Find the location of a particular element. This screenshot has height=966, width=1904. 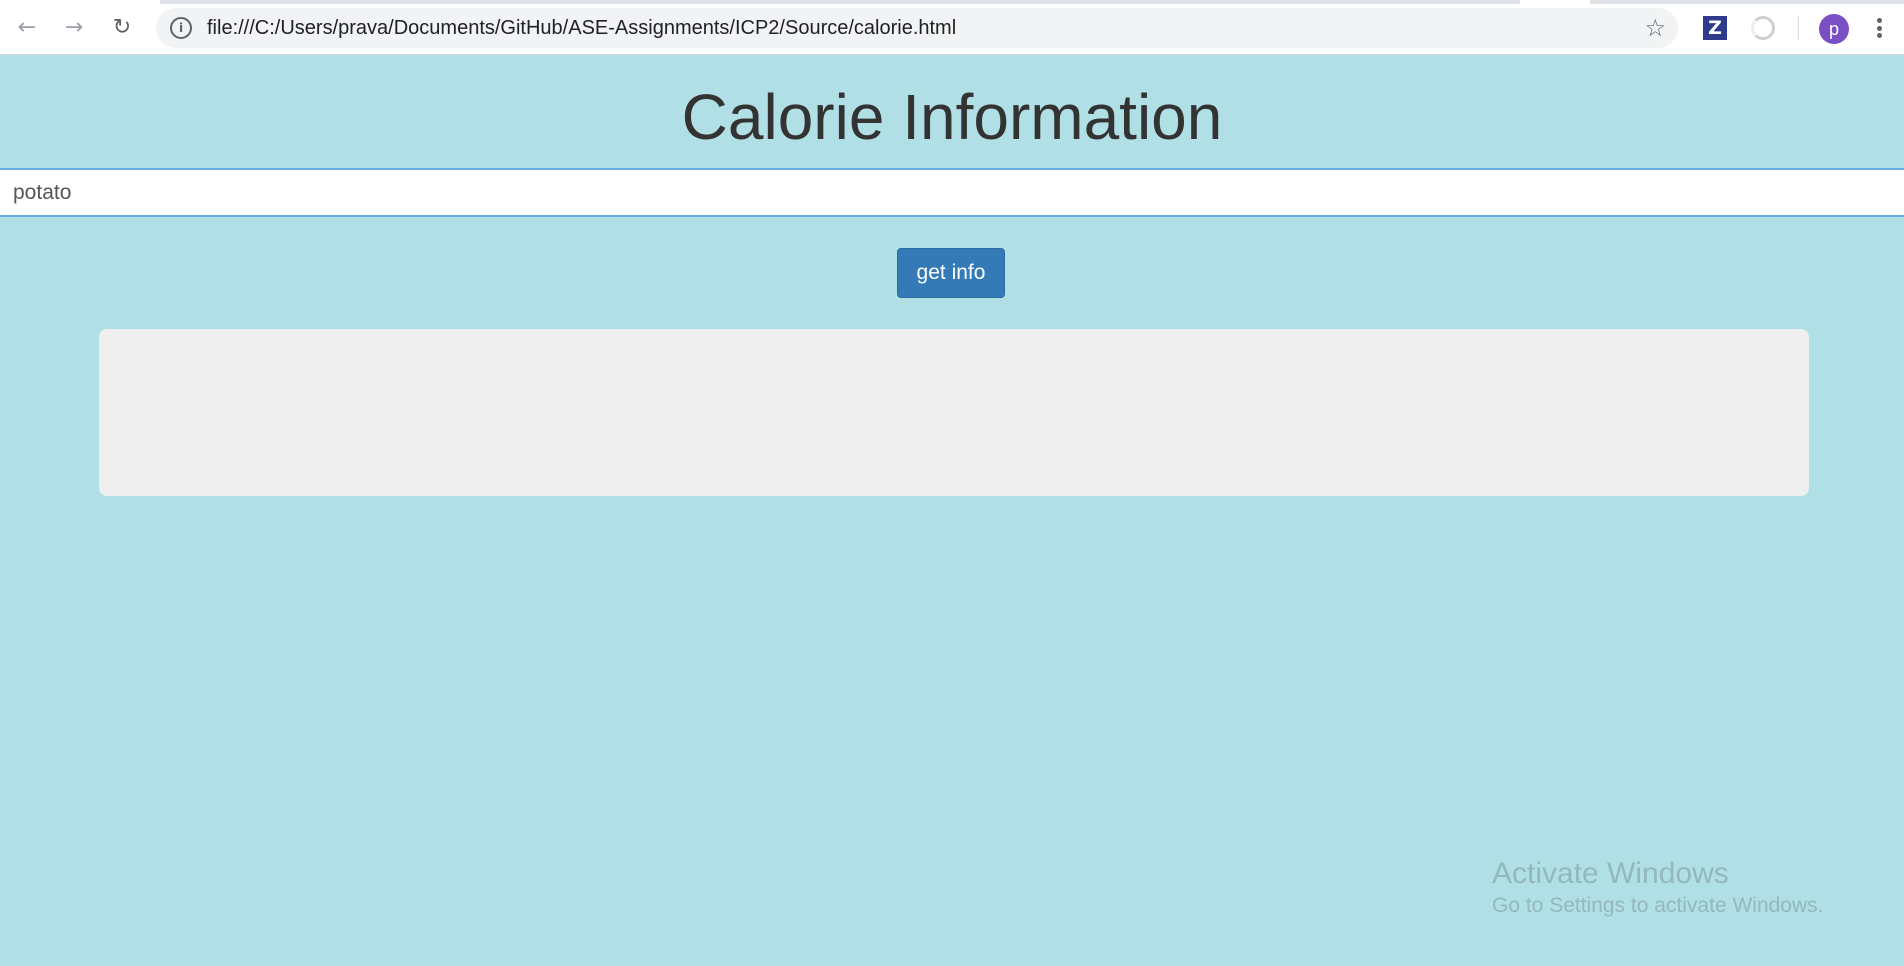

reload-icon: ↻ is located at coordinates (122, 27).